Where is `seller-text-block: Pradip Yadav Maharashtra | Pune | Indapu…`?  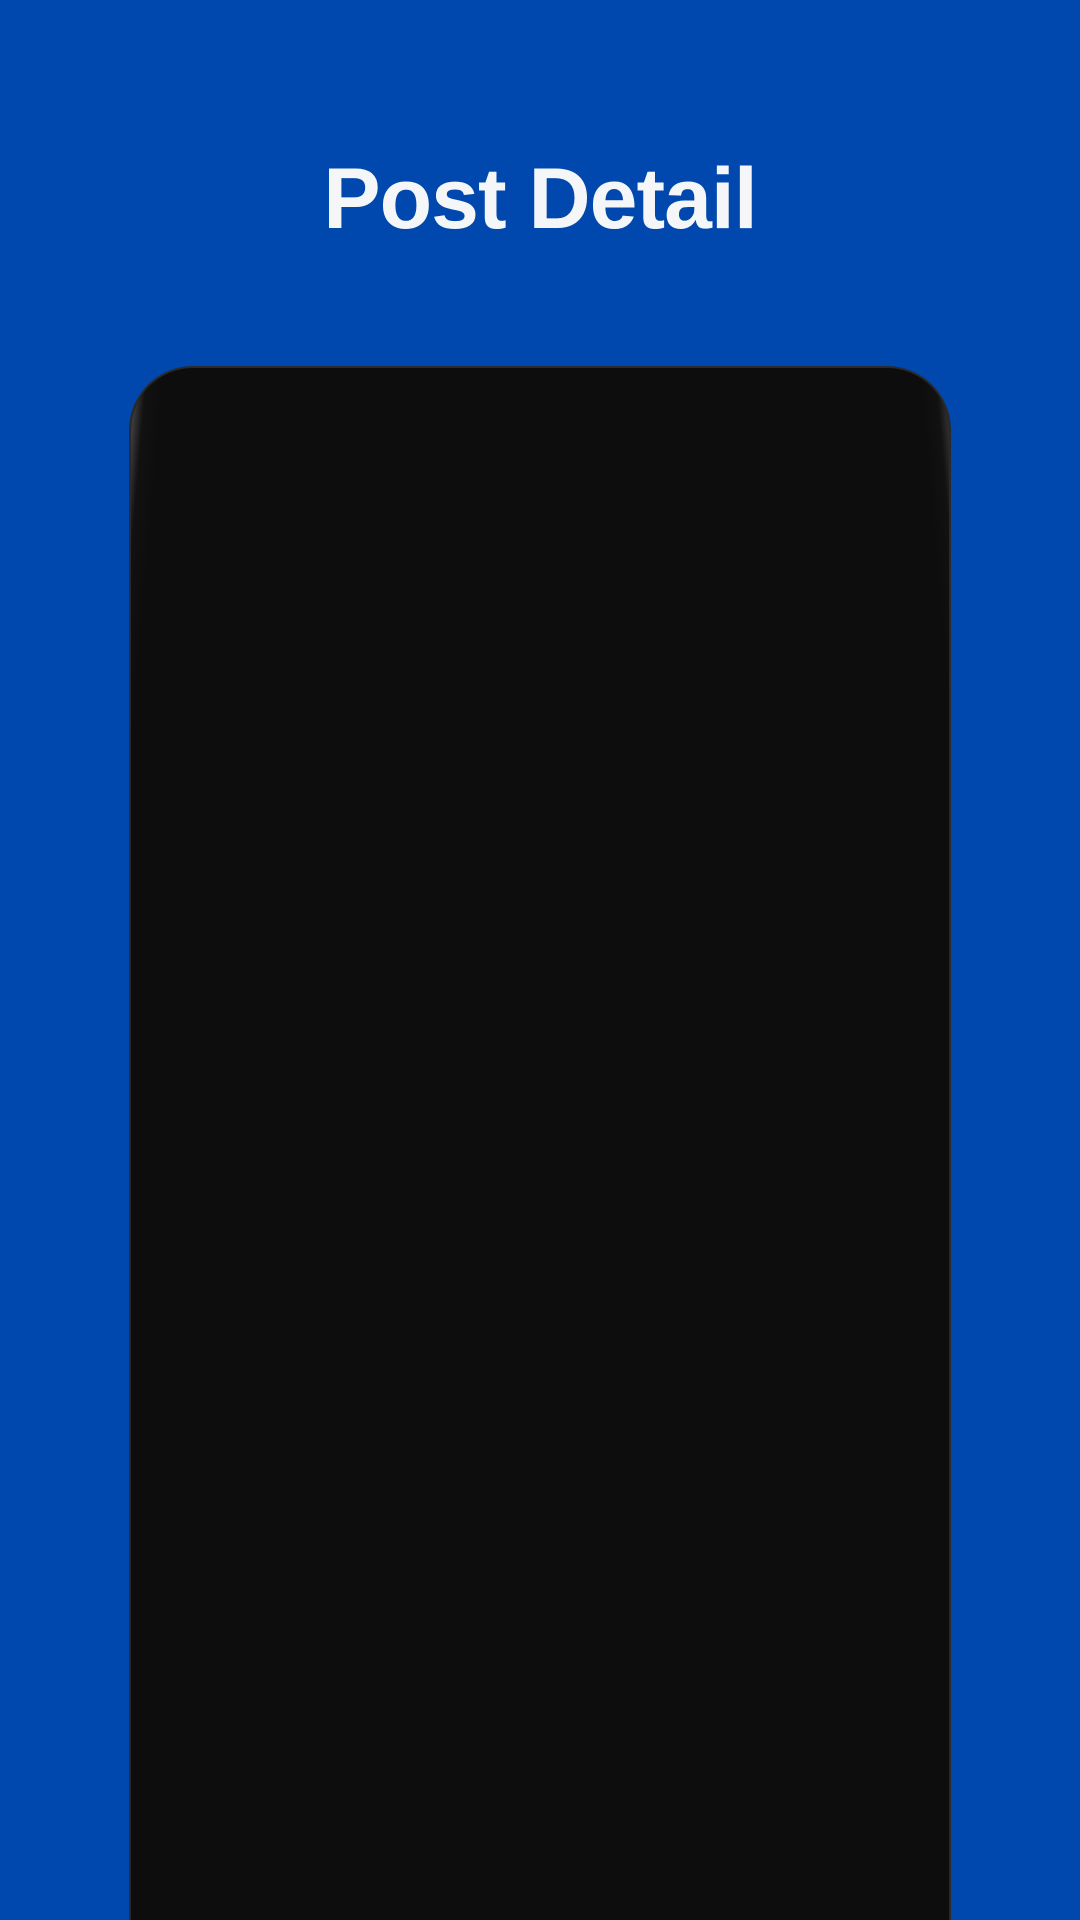 seller-text-block: Pradip Yadav Maharashtra | Pune | Indapu… is located at coordinates (572, 1309).